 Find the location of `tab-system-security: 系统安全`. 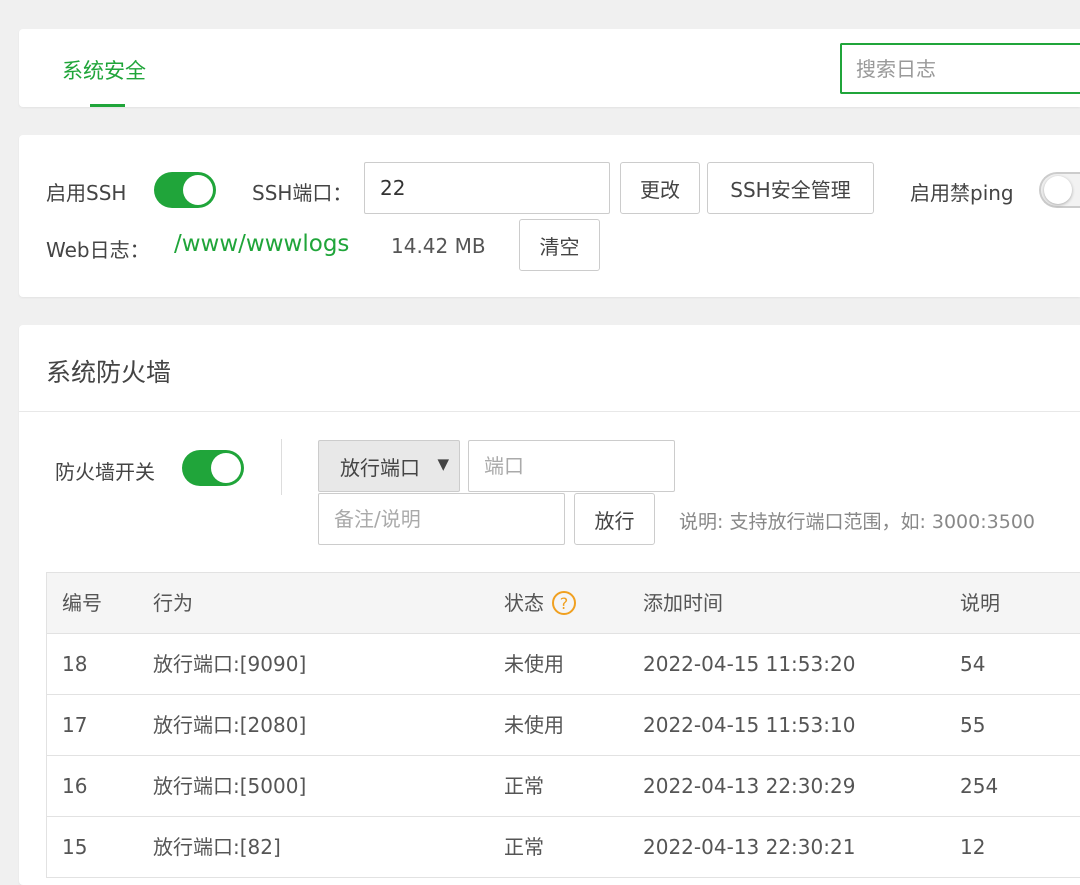

tab-system-security: 系统安全 is located at coordinates (104, 70).